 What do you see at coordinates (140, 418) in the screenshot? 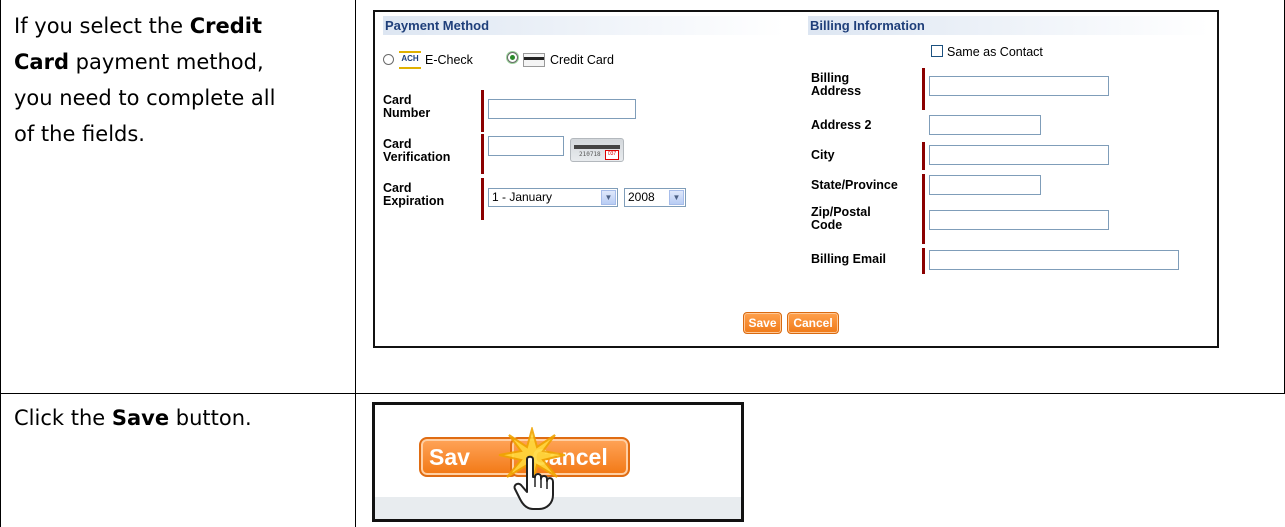
I see `instruction-emphasis: Save` at bounding box center [140, 418].